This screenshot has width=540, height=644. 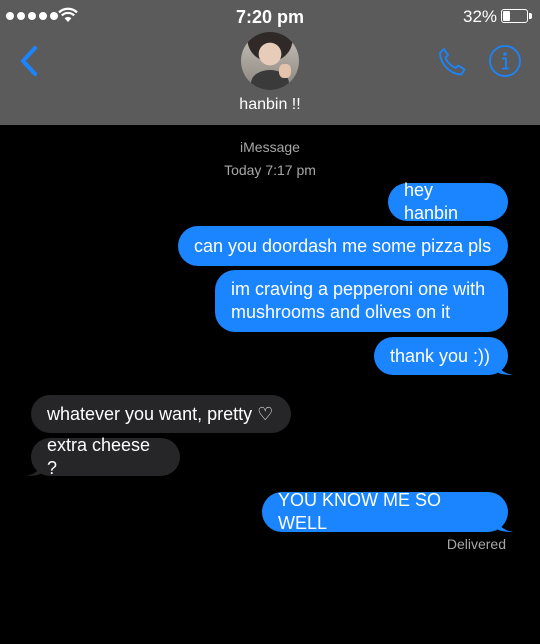 I want to click on message-bubble-sent: hey hanbin, so click(x=448, y=201).